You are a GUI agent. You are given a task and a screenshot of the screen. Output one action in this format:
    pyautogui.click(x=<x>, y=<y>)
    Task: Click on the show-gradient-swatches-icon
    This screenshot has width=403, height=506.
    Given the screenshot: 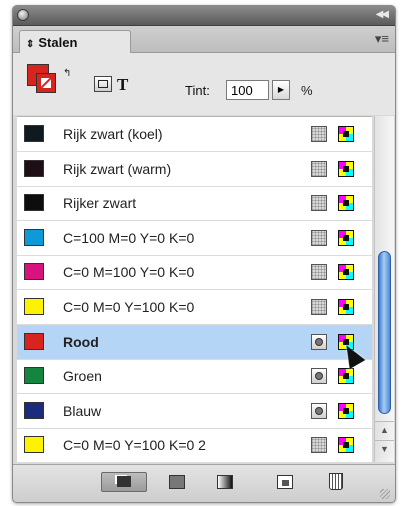 What is the action you would take?
    pyautogui.click(x=225, y=482)
    